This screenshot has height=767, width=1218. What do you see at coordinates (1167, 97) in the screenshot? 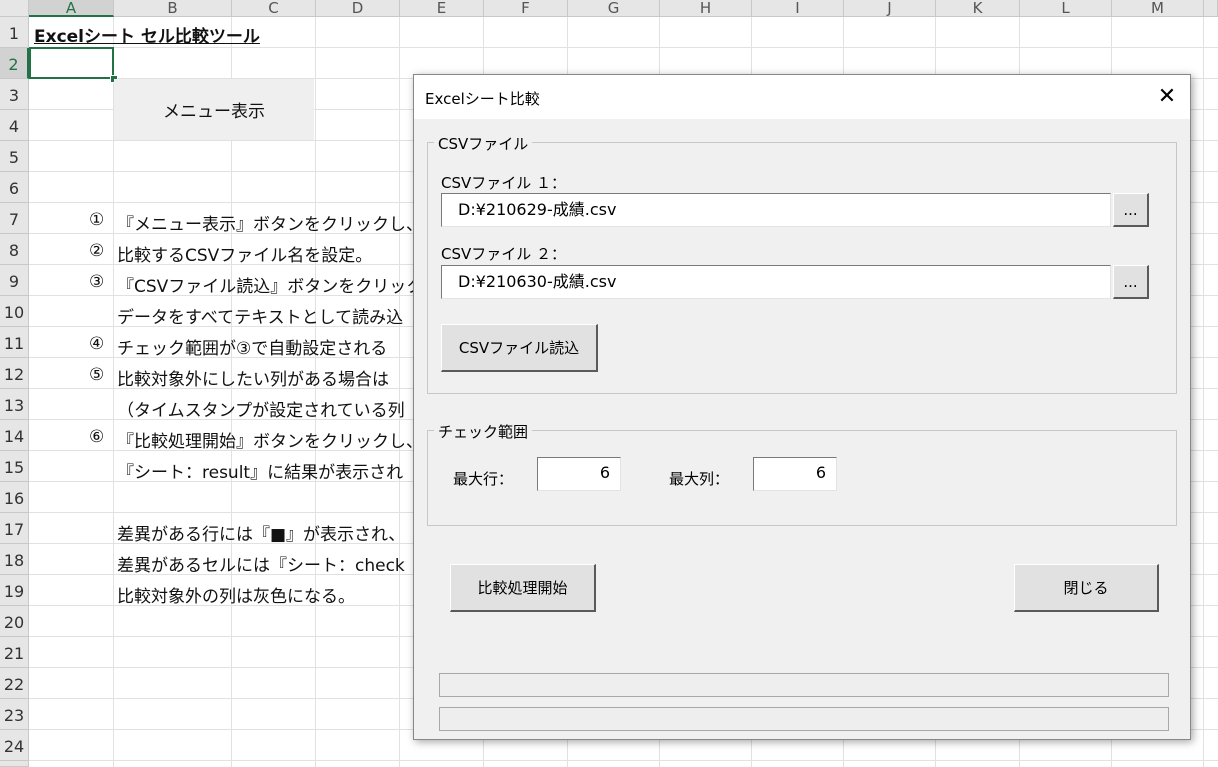
I see `close-icon: ✕` at bounding box center [1167, 97].